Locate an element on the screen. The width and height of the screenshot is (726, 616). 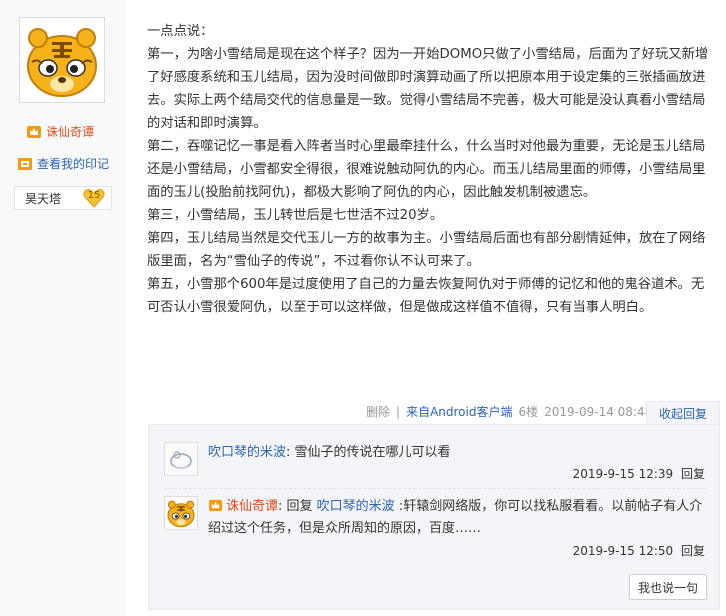
imprint-icon is located at coordinates (25, 163).